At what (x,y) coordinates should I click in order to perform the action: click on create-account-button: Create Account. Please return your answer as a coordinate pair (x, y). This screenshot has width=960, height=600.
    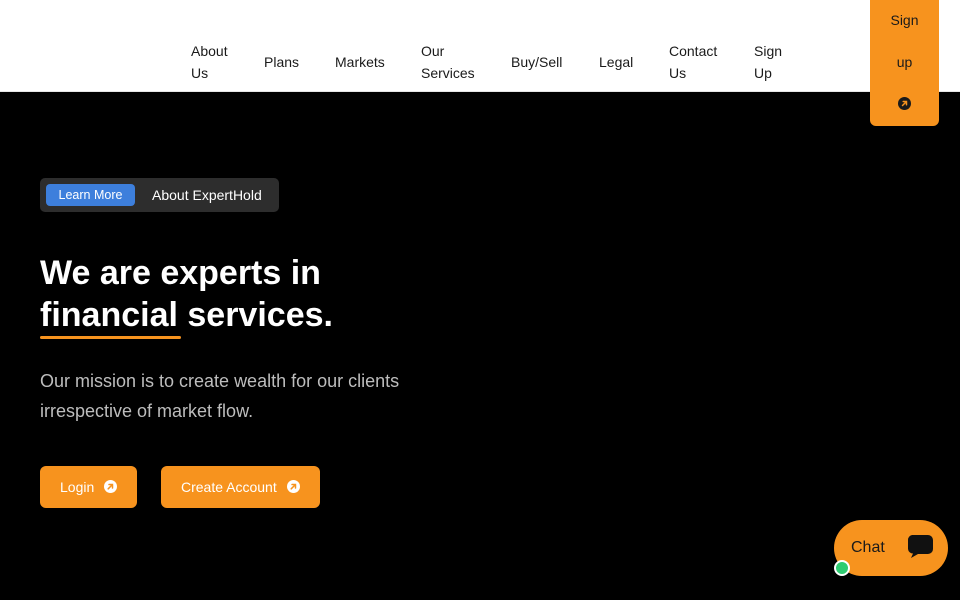
    Looking at the image, I should click on (240, 487).